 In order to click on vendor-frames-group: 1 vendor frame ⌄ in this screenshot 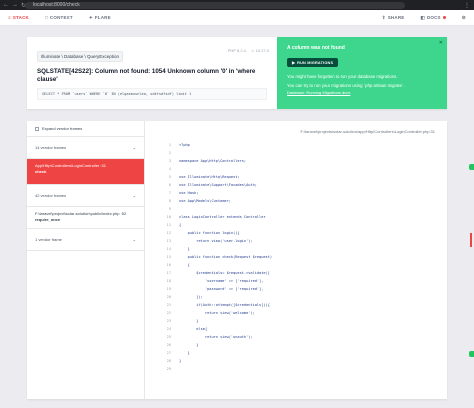, I will do `click(85, 240)`.